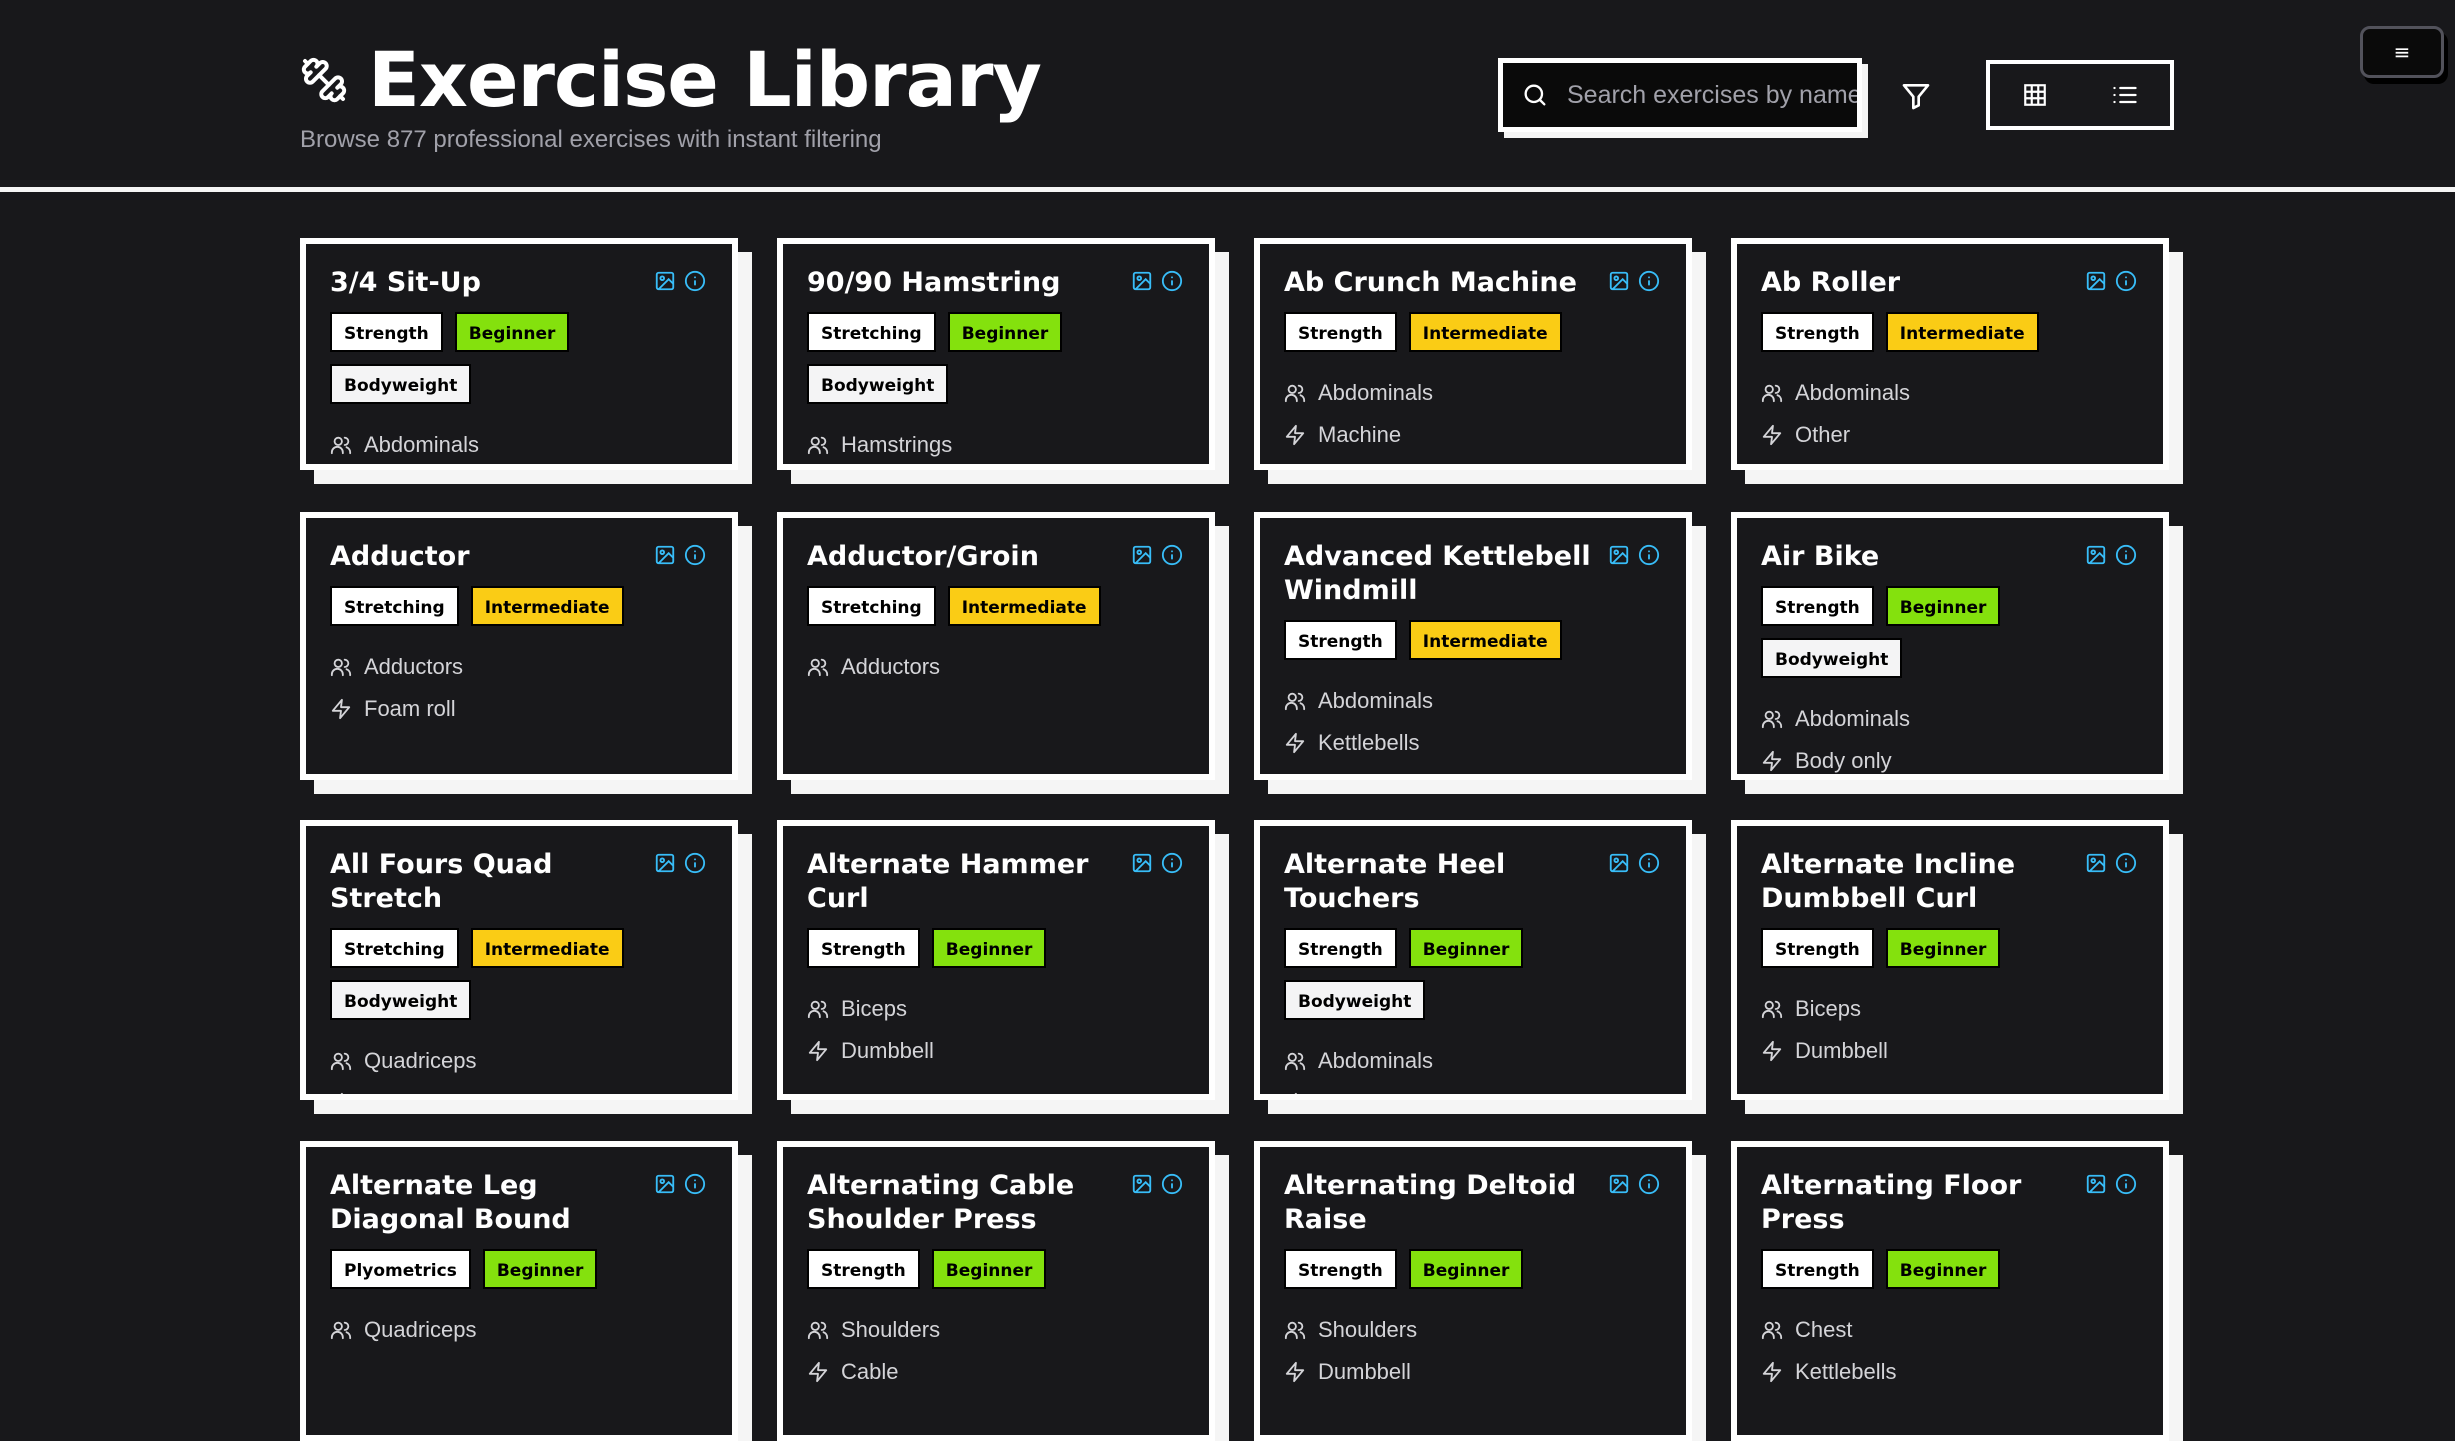  Describe the element at coordinates (1473, 974) in the screenshot. I see `tag-list: Strength Beginner Bodyweight` at that location.